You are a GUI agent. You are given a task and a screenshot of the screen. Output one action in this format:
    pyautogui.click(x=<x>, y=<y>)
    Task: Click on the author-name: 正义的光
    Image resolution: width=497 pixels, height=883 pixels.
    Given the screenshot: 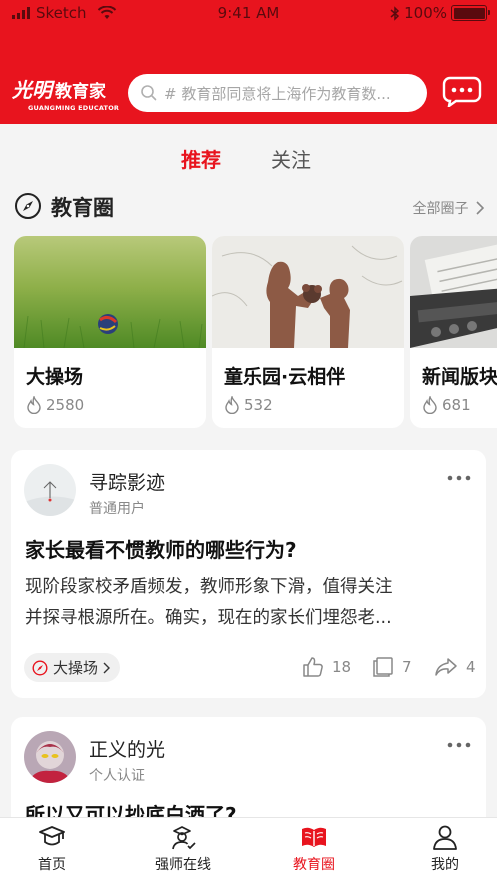 What is the action you would take?
    pyautogui.click(x=127, y=748)
    